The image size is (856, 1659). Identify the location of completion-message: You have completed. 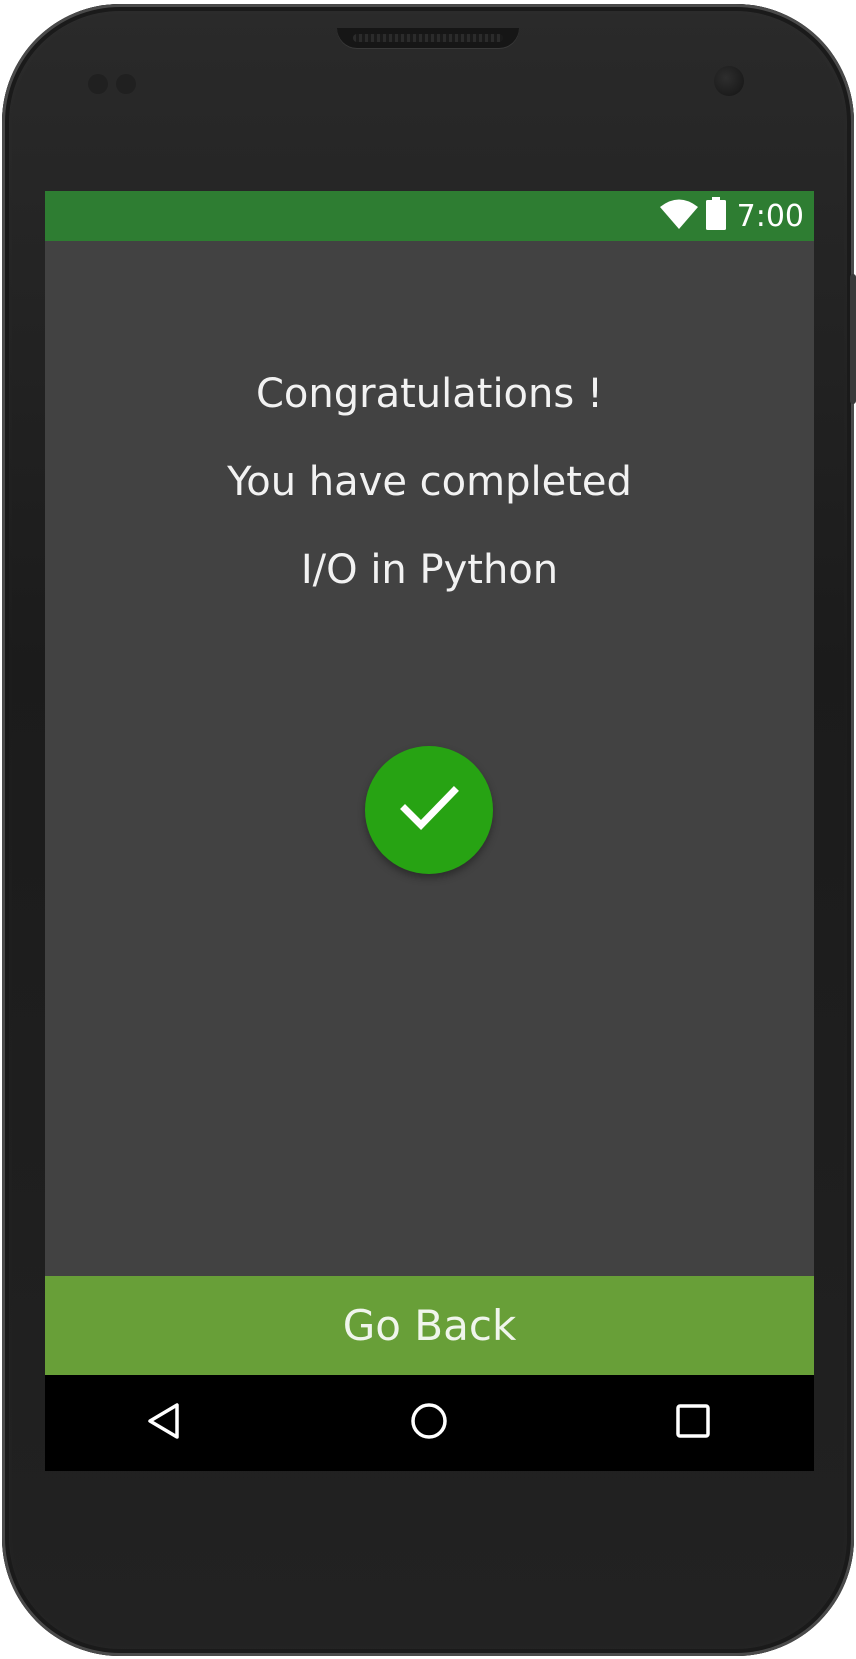
(429, 482).